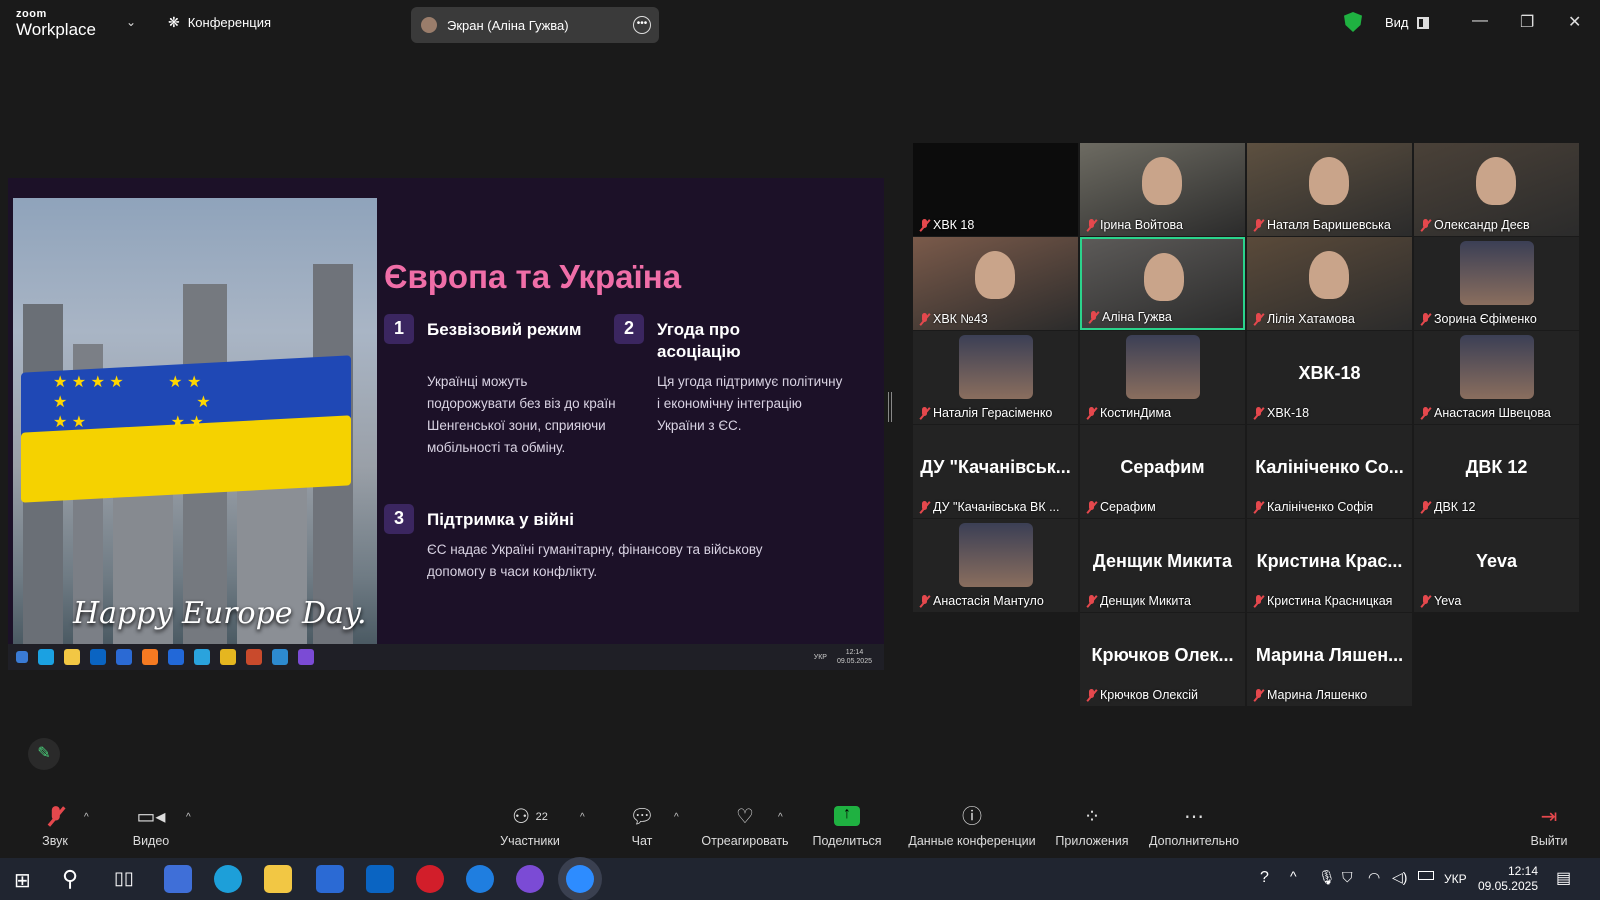  Describe the element at coordinates (1448, 601) in the screenshot. I see `participant-name: Yeva` at that location.